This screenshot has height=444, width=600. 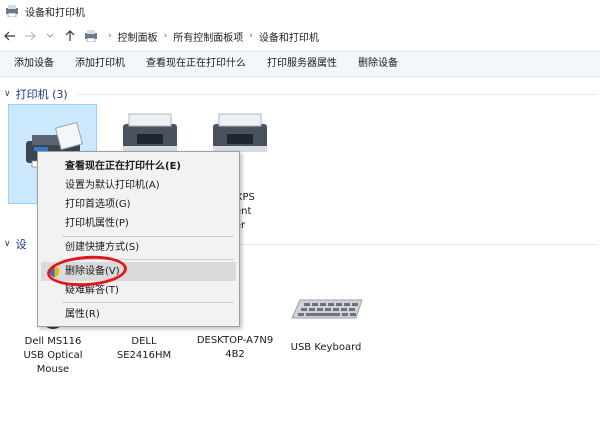 I want to click on recent-dropdown-button, so click(x=50, y=36).